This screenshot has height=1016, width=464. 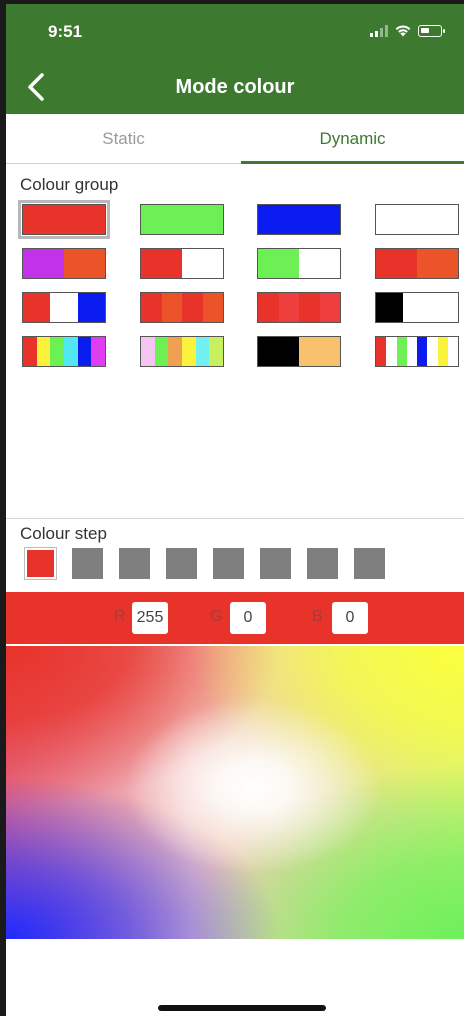 I want to click on status-icons, so click(x=407, y=30).